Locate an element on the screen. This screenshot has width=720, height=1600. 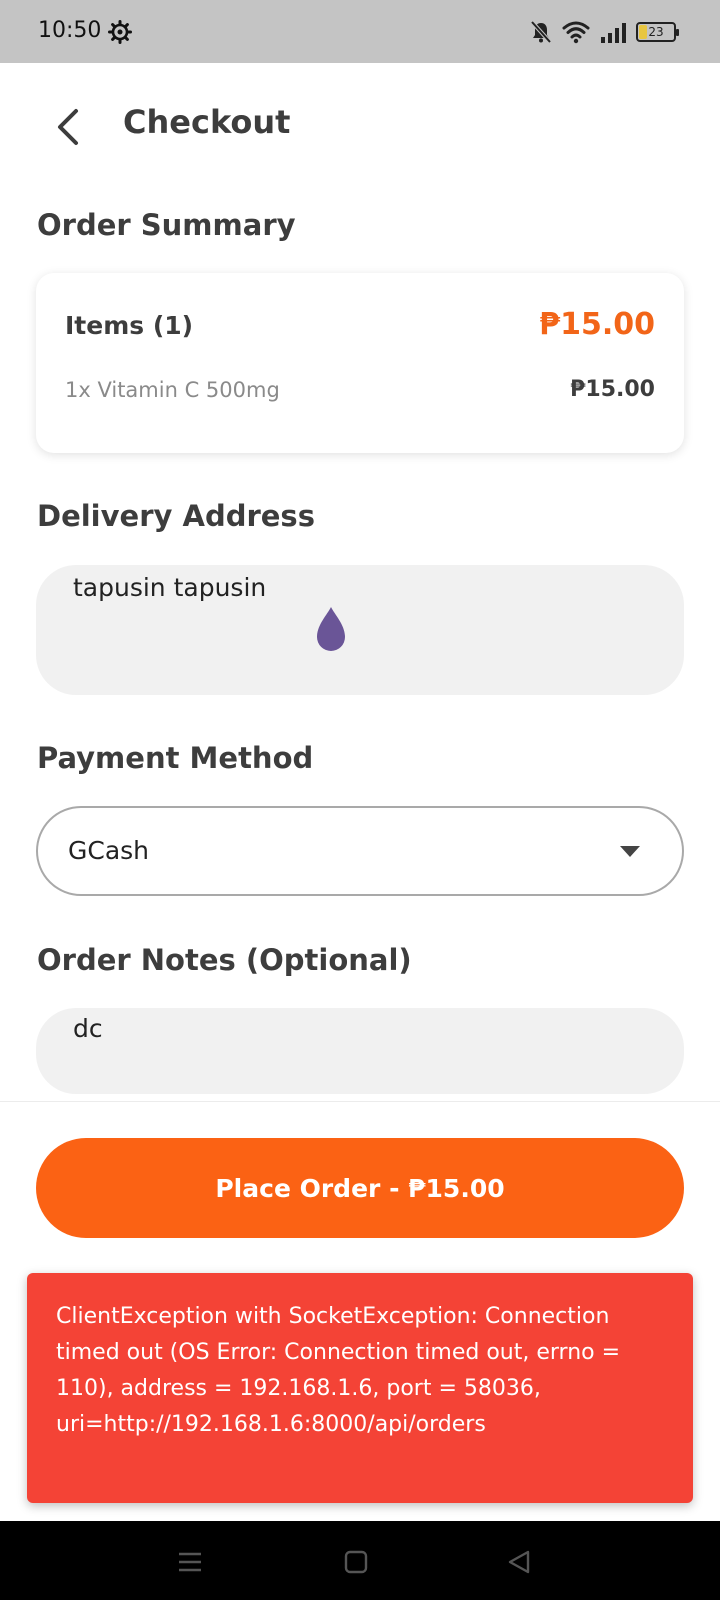
order-notes-title: Order Notes (Optional) is located at coordinates (224, 960).